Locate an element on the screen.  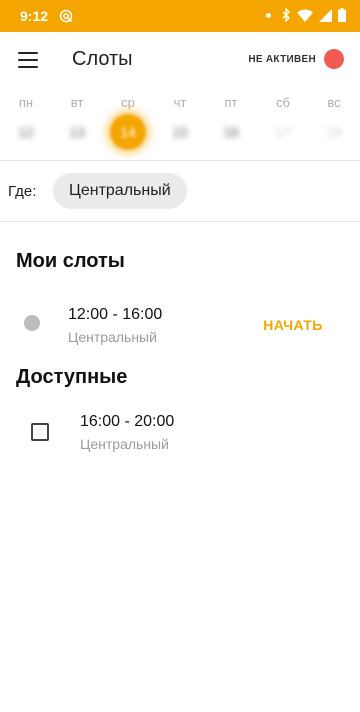
status-bar: 9:12 is located at coordinates (180, 16).